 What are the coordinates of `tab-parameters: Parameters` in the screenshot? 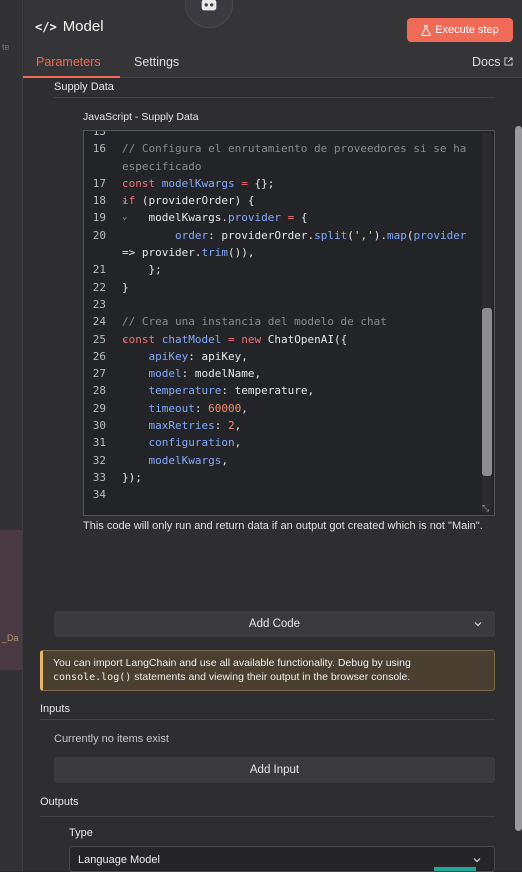 It's located at (68, 62).